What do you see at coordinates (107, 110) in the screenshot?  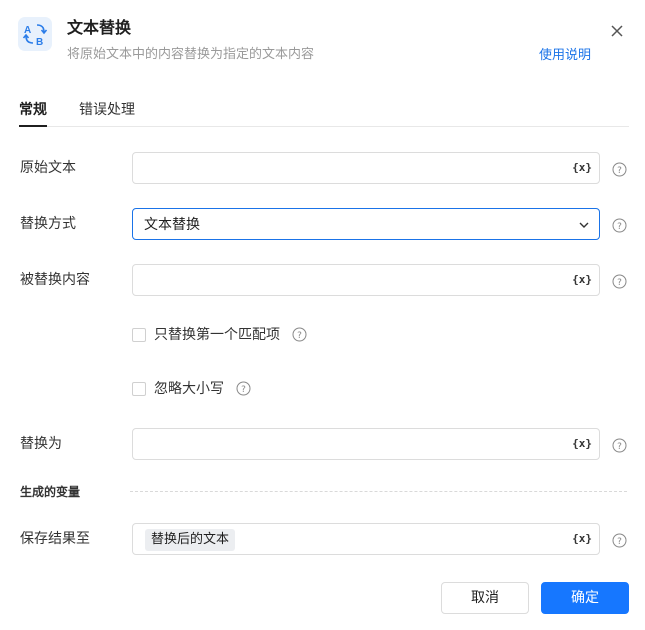 I see `tab-error-handling: 错误处理` at bounding box center [107, 110].